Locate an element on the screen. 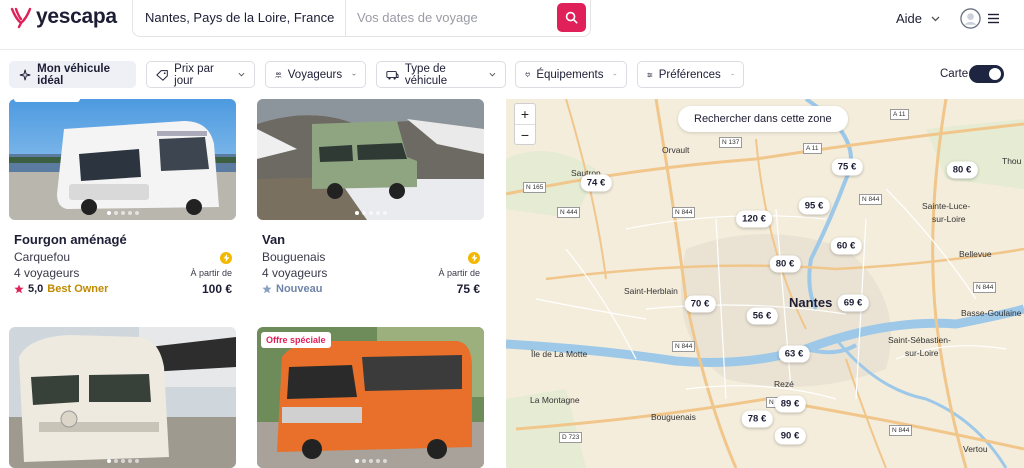  best-owner-badge: Best Owner is located at coordinates (78, 289).